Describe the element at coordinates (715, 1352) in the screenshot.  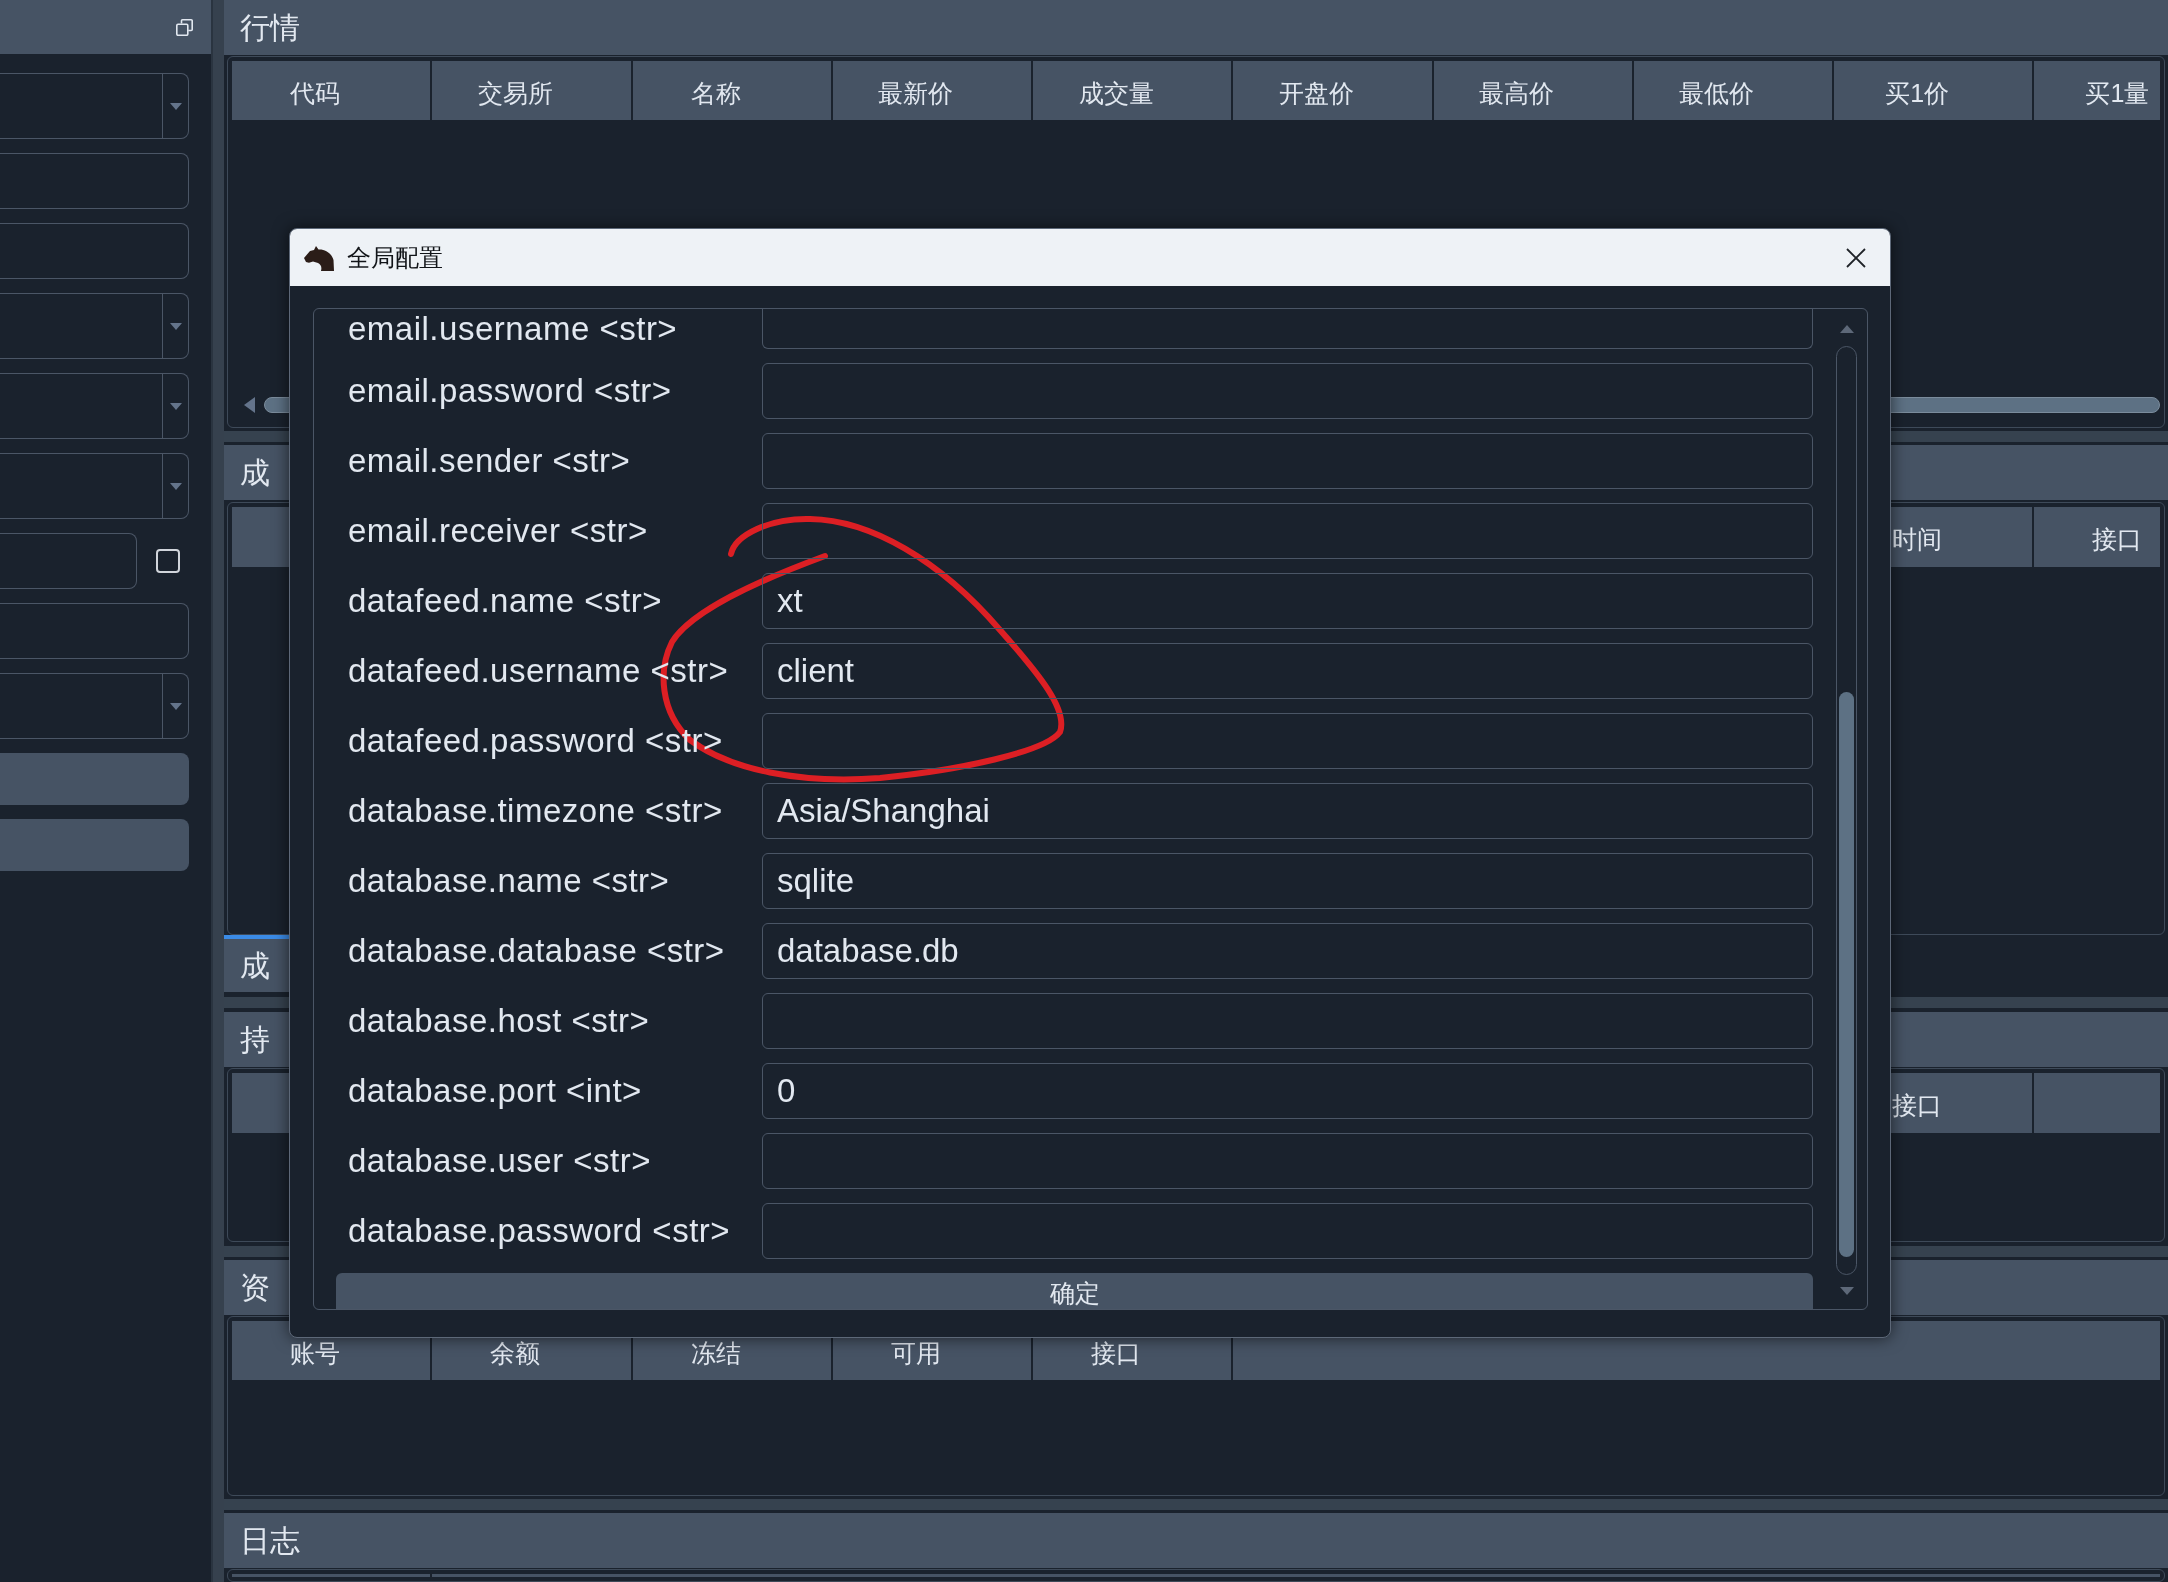
I see `column-header: 冻结` at that location.